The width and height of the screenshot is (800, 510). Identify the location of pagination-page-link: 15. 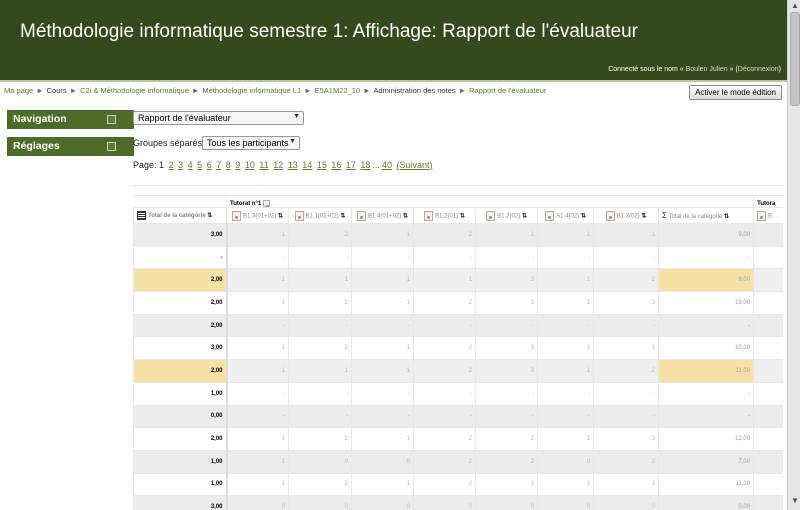
(322, 165).